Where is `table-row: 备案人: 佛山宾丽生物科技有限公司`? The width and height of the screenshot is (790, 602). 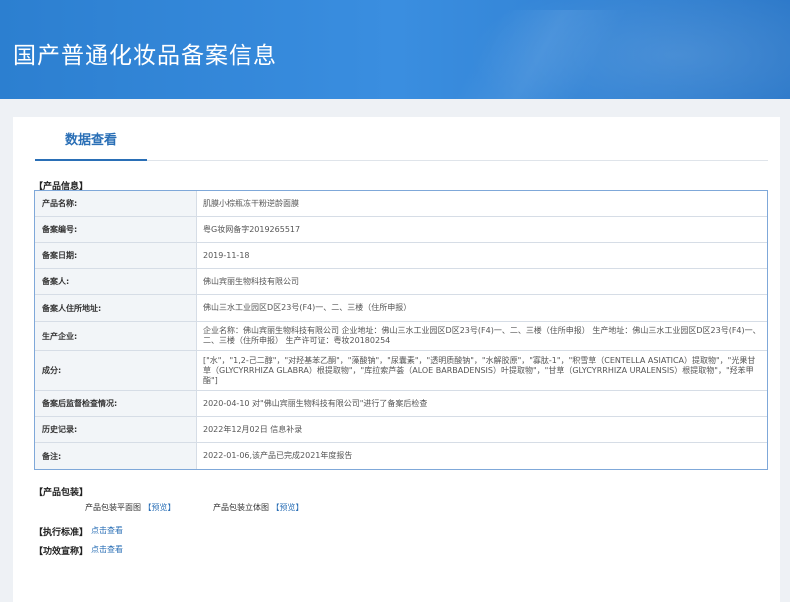 table-row: 备案人: 佛山宾丽生物科技有限公司 is located at coordinates (401, 282).